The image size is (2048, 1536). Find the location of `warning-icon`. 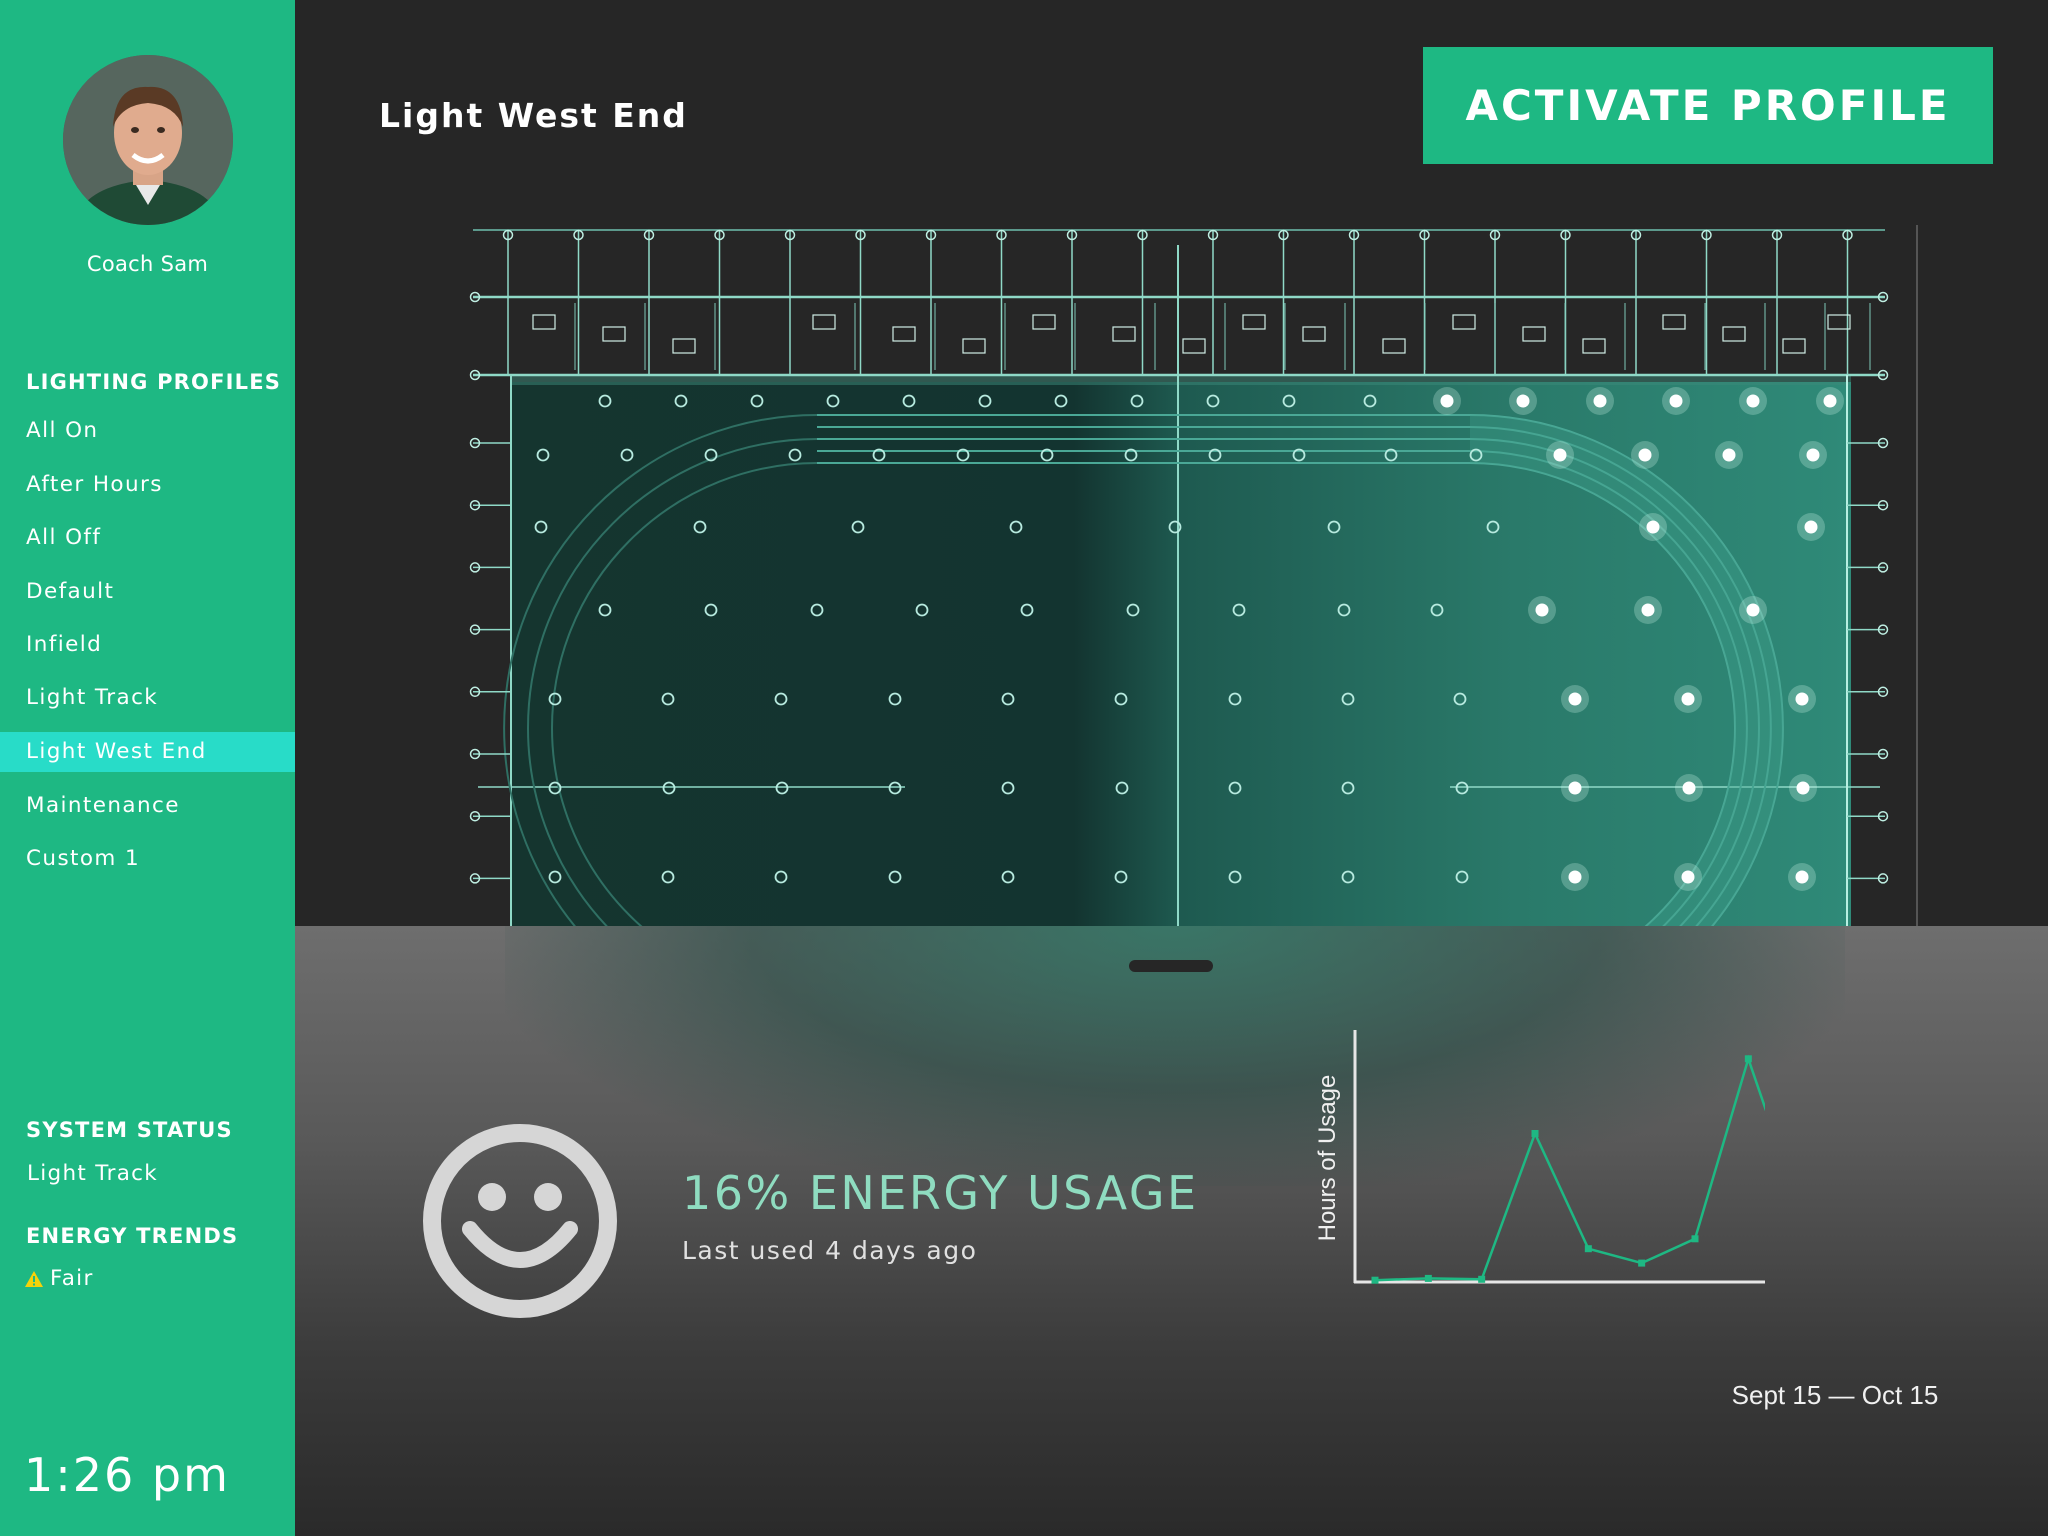

warning-icon is located at coordinates (34, 1278).